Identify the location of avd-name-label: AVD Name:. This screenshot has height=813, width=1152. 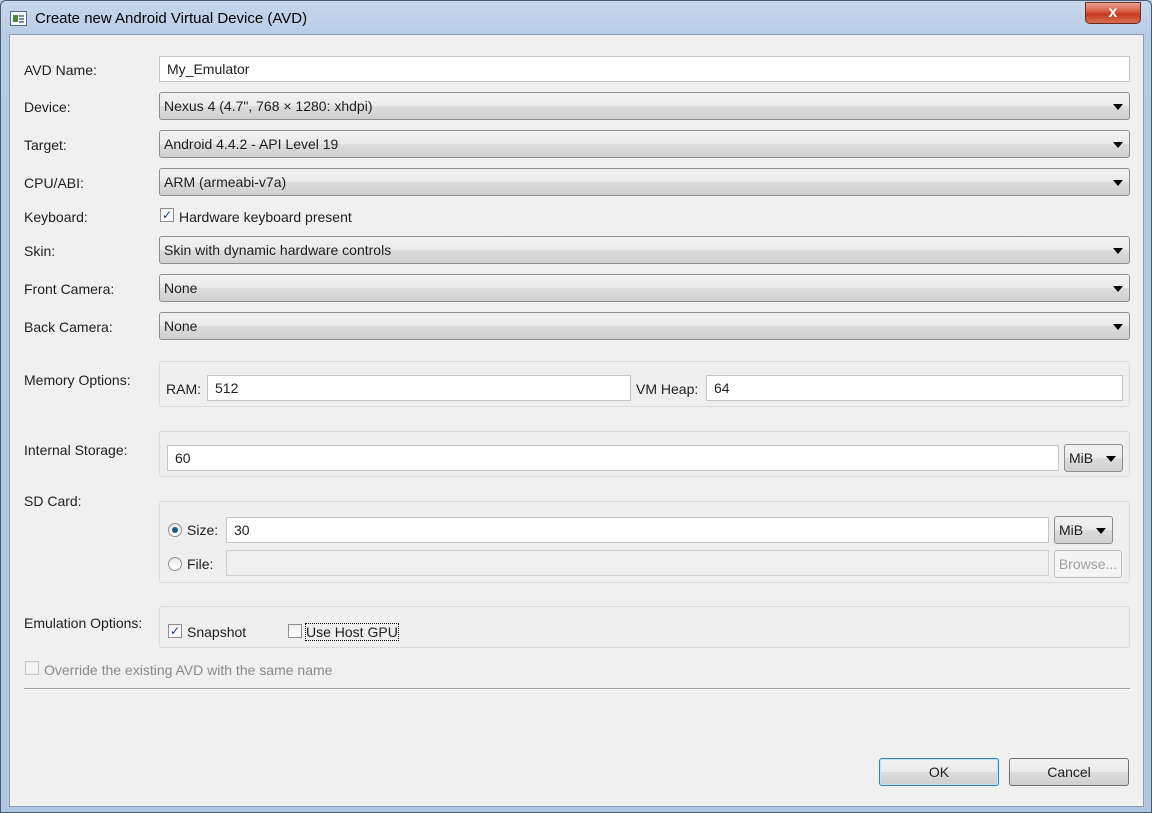
(60, 70).